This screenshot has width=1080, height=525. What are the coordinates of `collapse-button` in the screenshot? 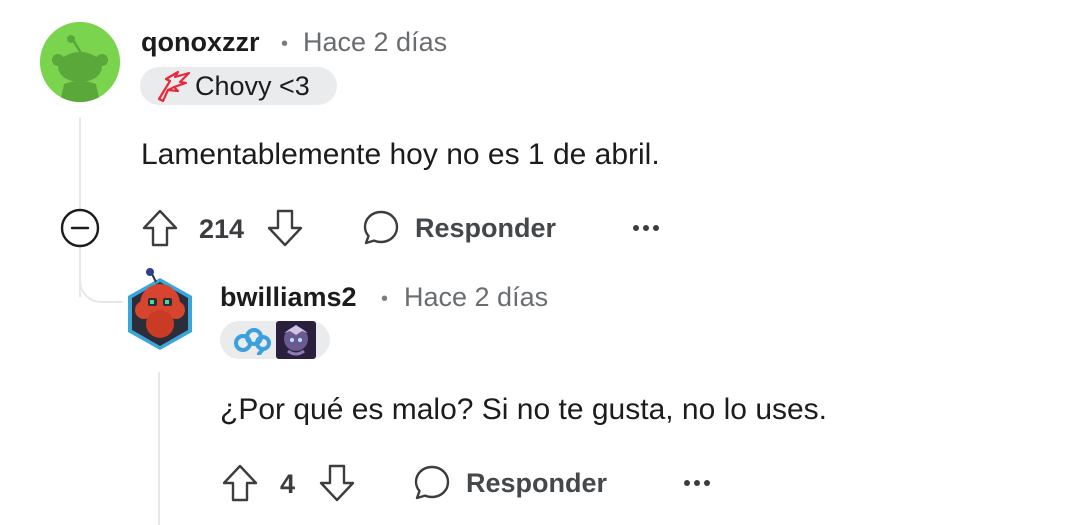 It's located at (80, 228).